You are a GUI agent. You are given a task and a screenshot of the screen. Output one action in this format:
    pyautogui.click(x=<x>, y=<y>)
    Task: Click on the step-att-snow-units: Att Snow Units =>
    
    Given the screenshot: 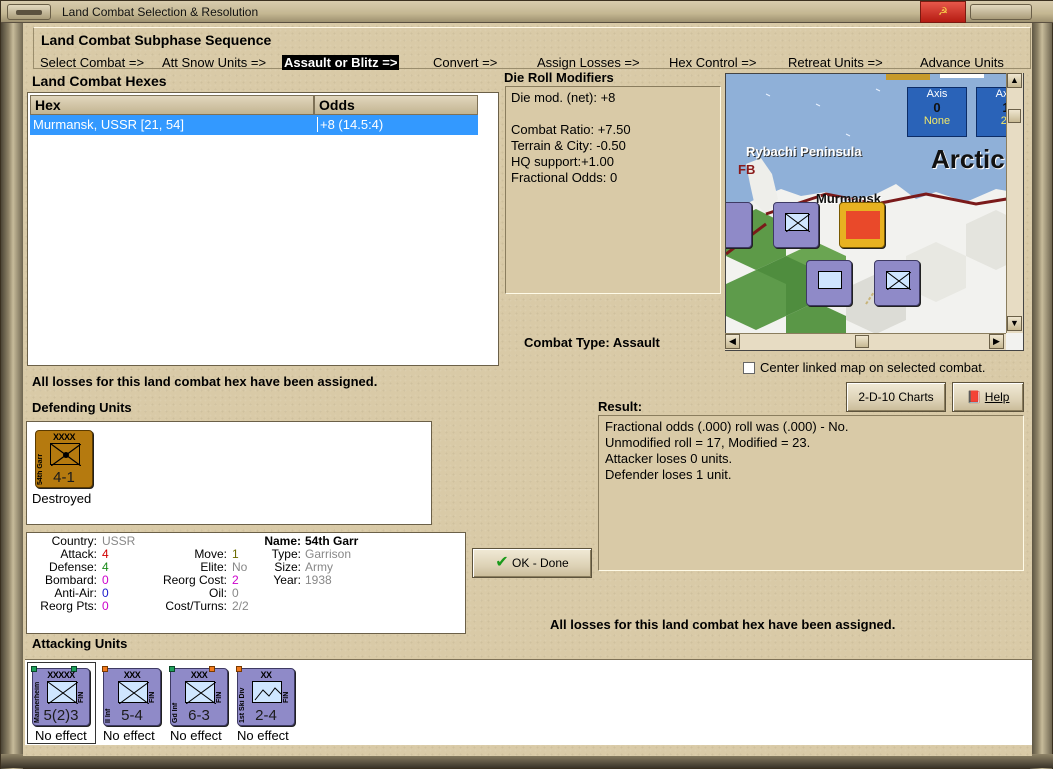 What is the action you would take?
    pyautogui.click(x=214, y=62)
    